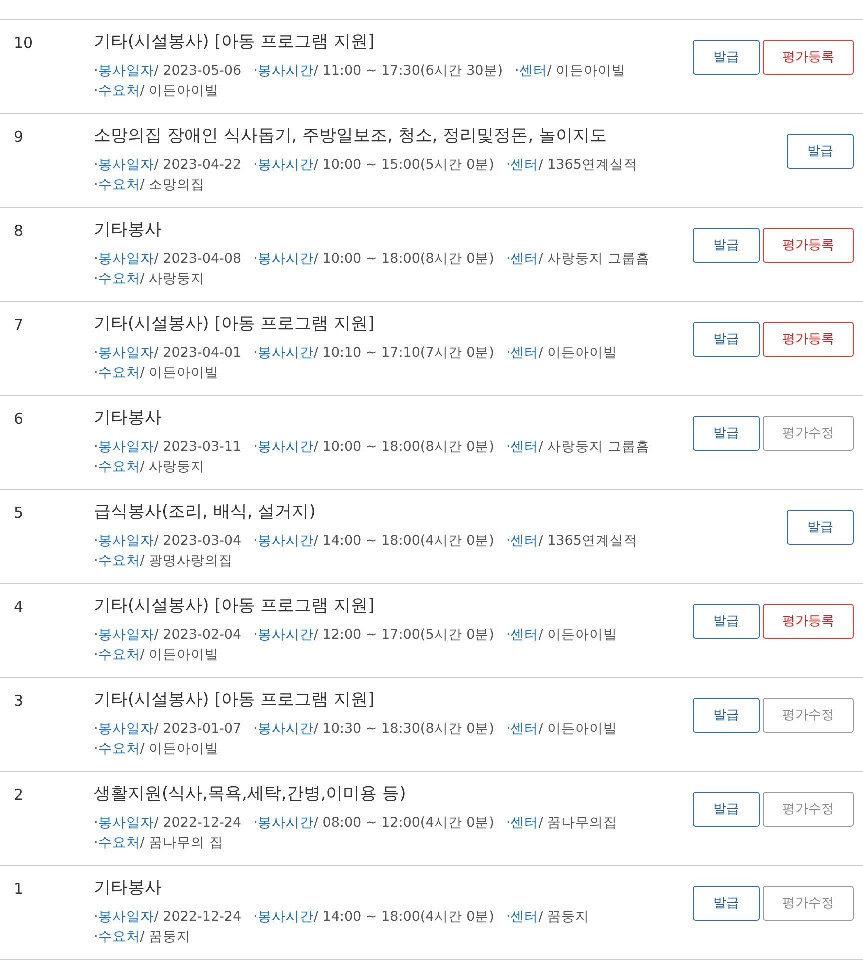 The height and width of the screenshot is (964, 863). I want to click on field-value: / 1365연계실적, so click(588, 165).